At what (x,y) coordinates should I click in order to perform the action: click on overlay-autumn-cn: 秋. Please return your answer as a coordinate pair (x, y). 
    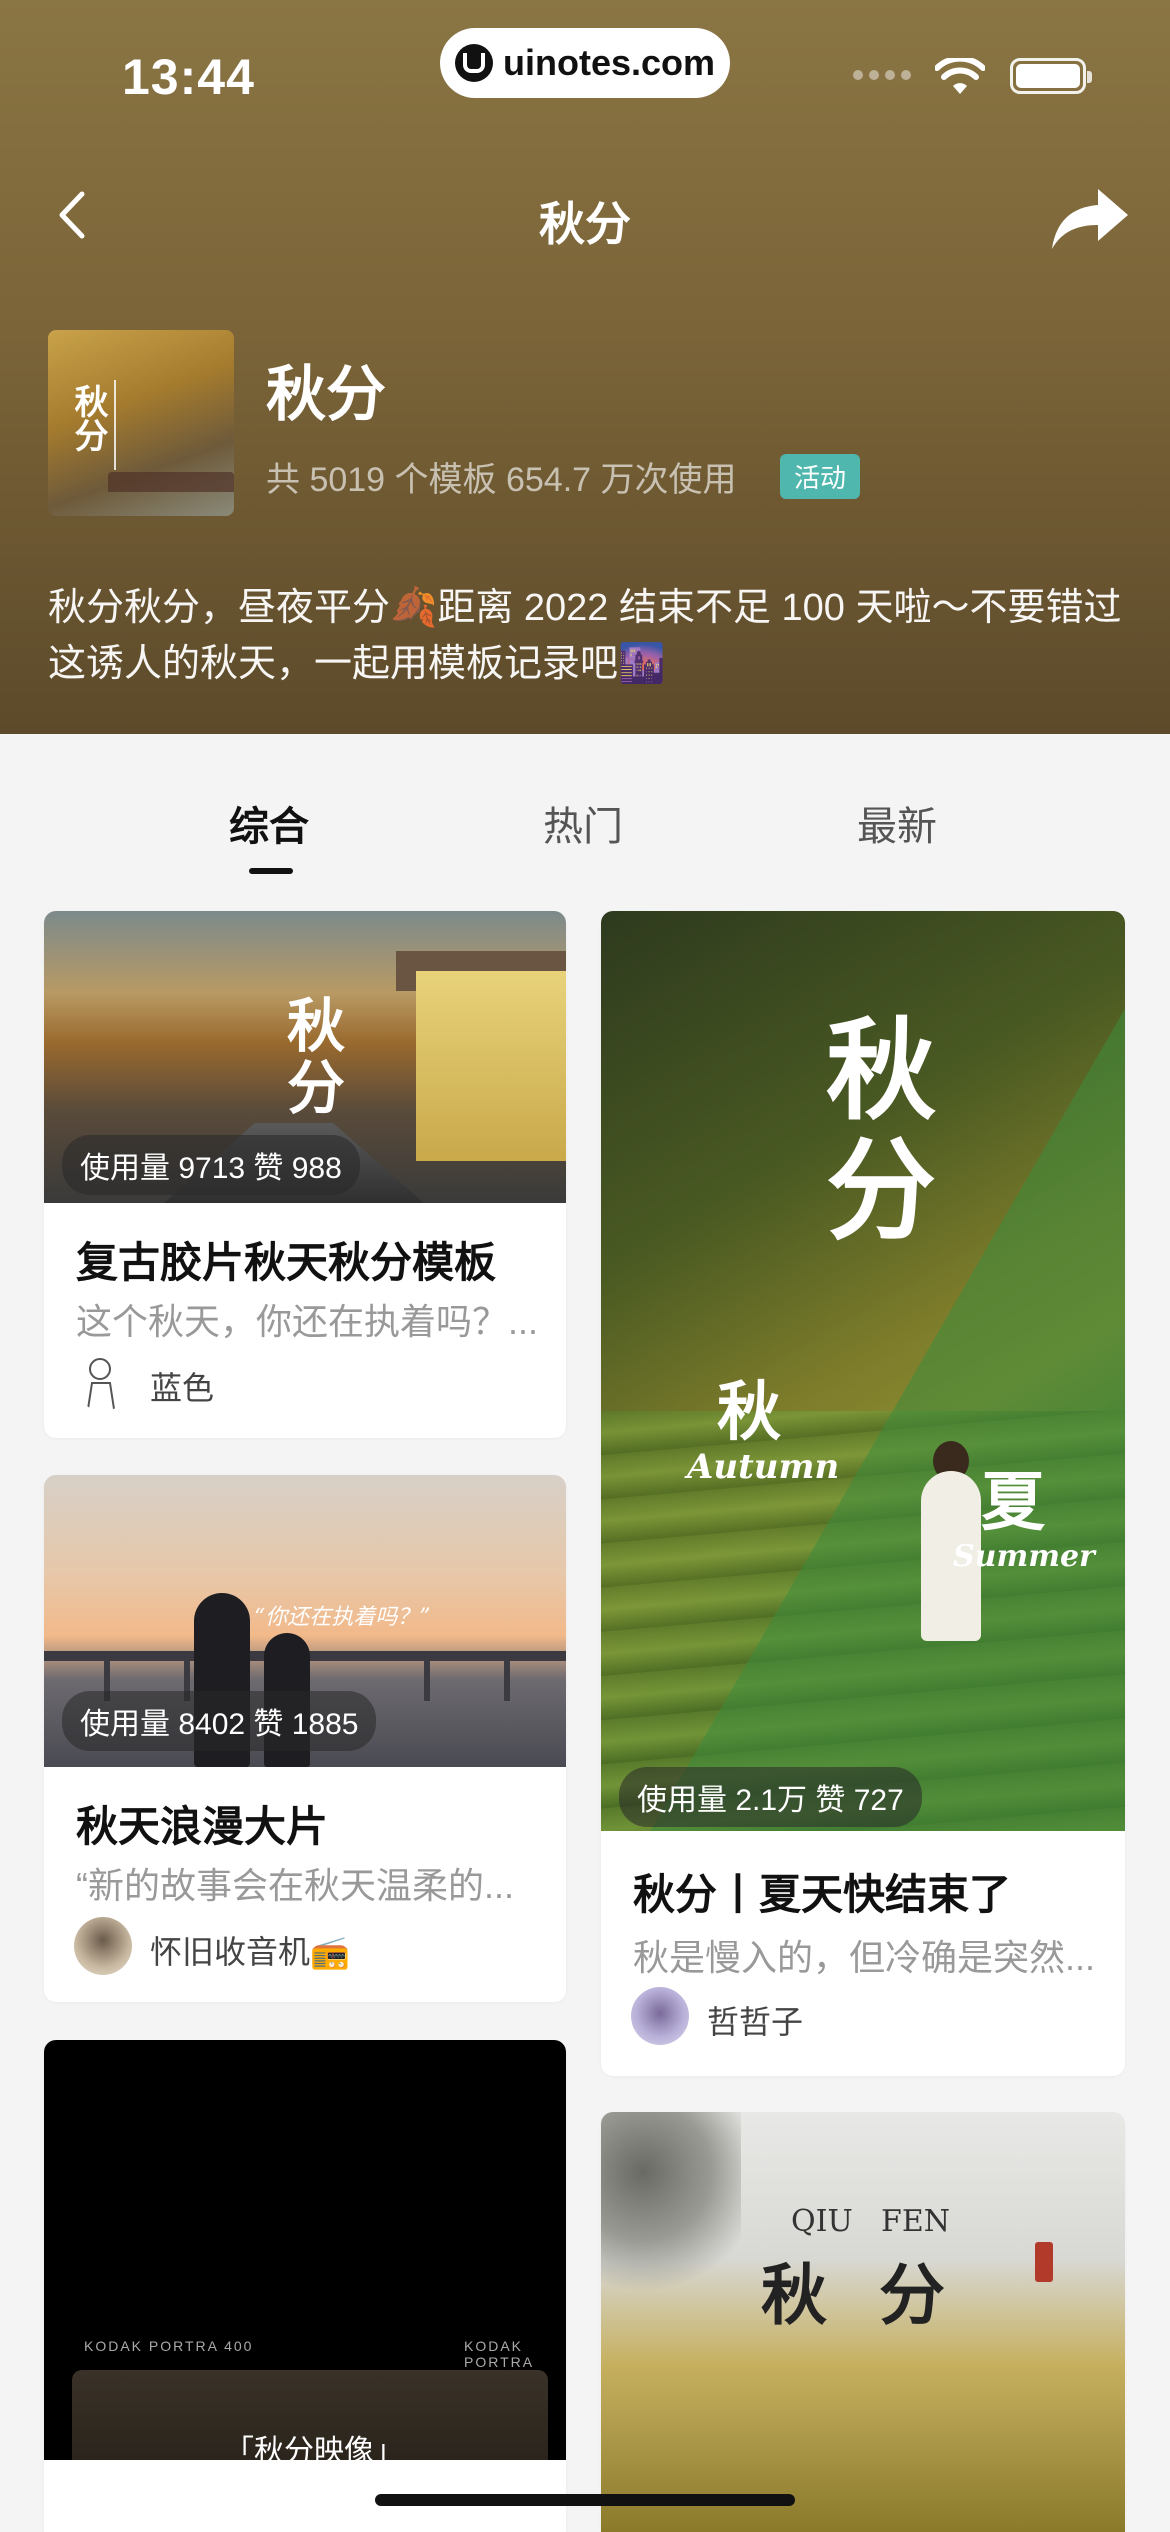
    Looking at the image, I should click on (749, 1412).